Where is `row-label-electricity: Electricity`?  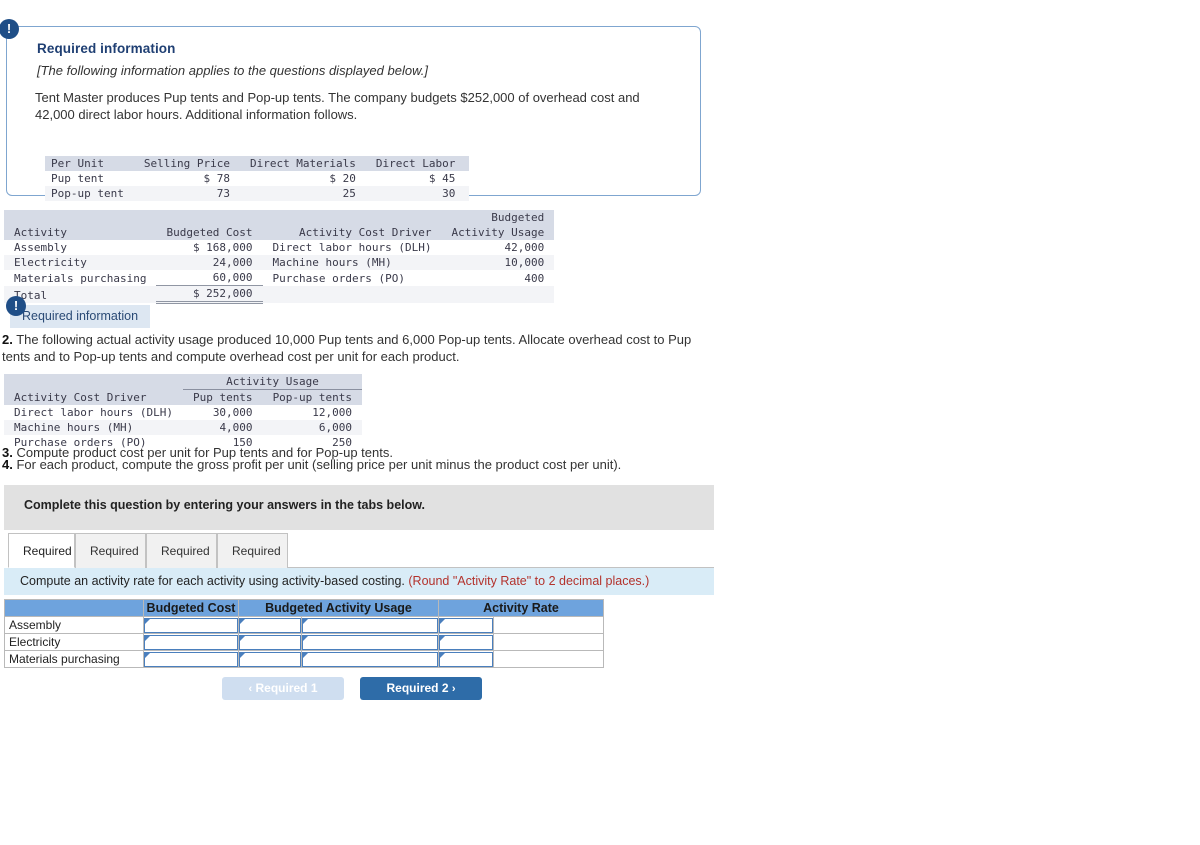 row-label-electricity: Electricity is located at coordinates (74, 642).